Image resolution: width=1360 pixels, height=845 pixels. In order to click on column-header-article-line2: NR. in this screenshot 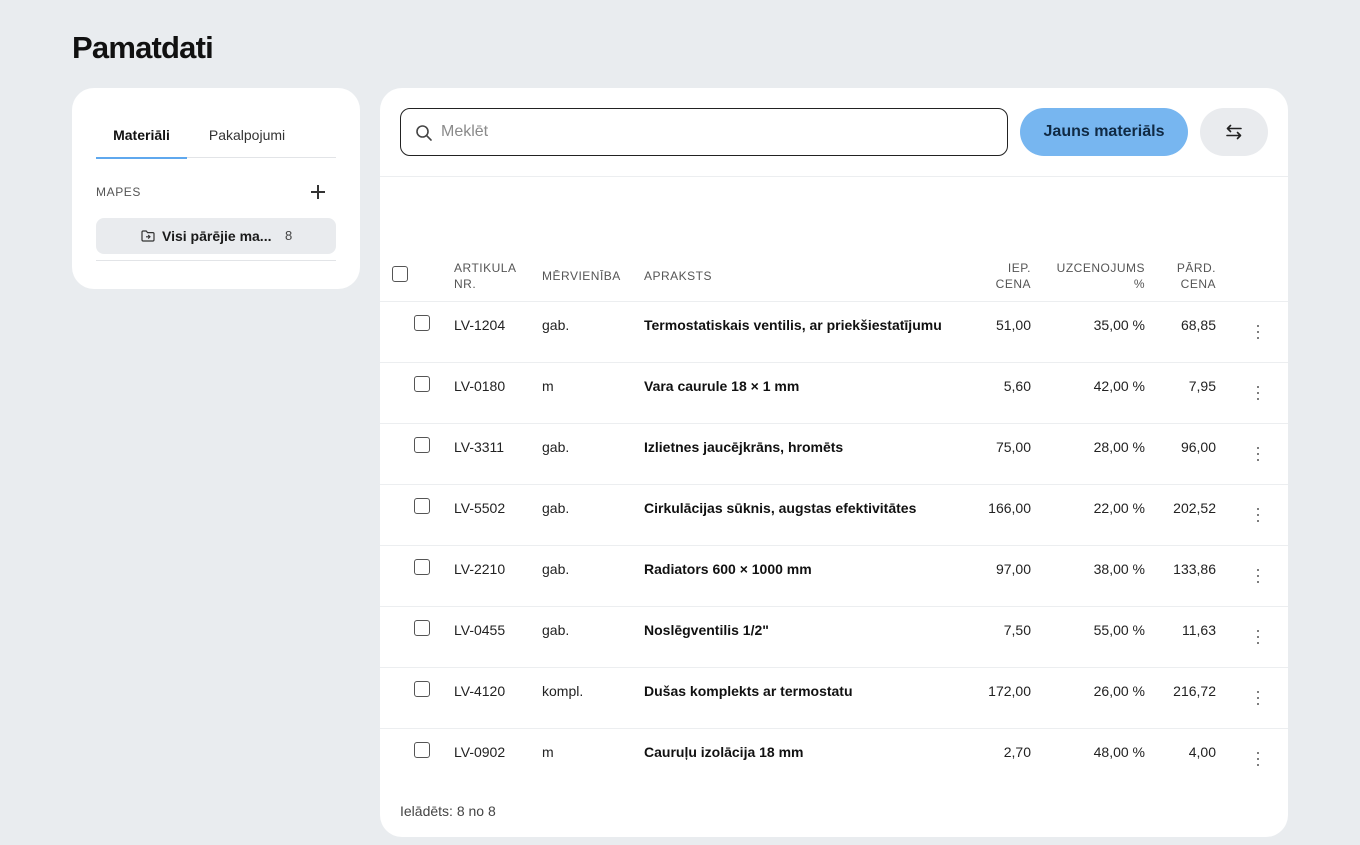, I will do `click(465, 284)`.